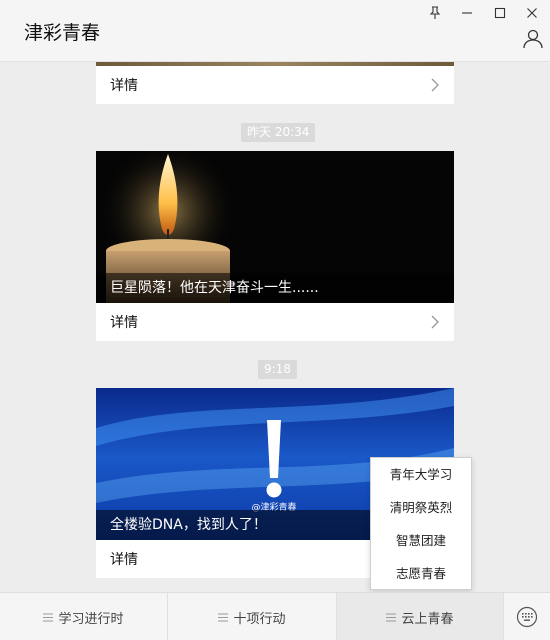 This screenshot has width=550, height=640. What do you see at coordinates (259, 619) in the screenshot?
I see `tab-label: 十项行动` at bounding box center [259, 619].